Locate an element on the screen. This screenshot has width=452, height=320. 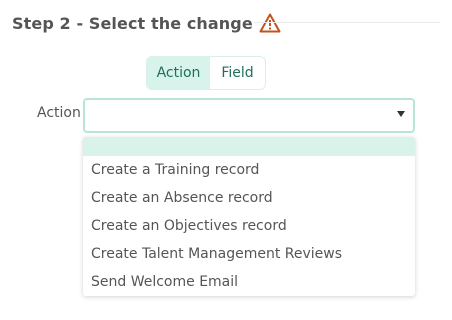
toggle-field-button: Field is located at coordinates (237, 73).